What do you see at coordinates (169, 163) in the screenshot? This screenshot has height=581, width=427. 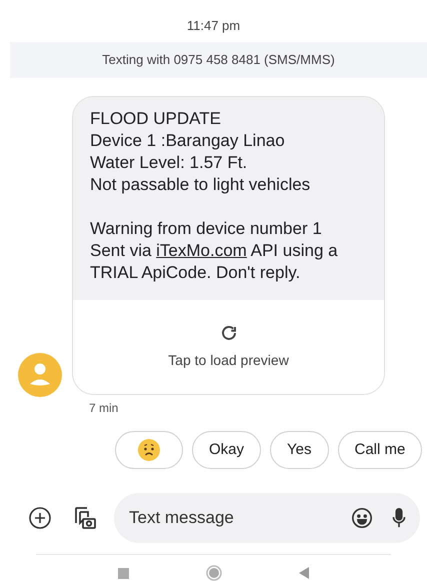 I see `message-line: Water Level: 1.57 Ft.` at bounding box center [169, 163].